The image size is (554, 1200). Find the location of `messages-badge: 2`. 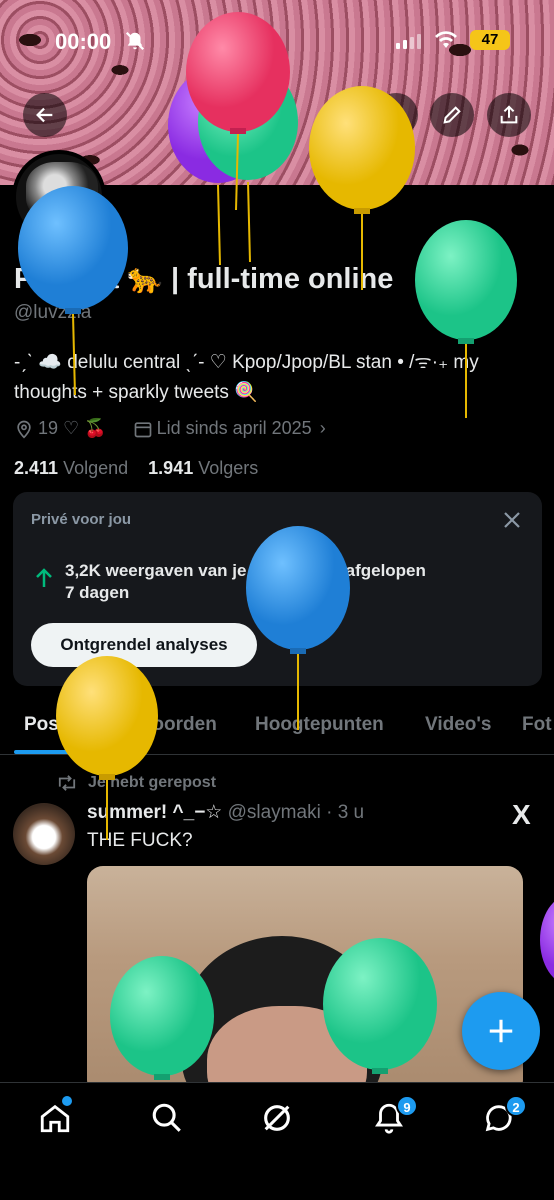

messages-badge: 2 is located at coordinates (516, 1106).